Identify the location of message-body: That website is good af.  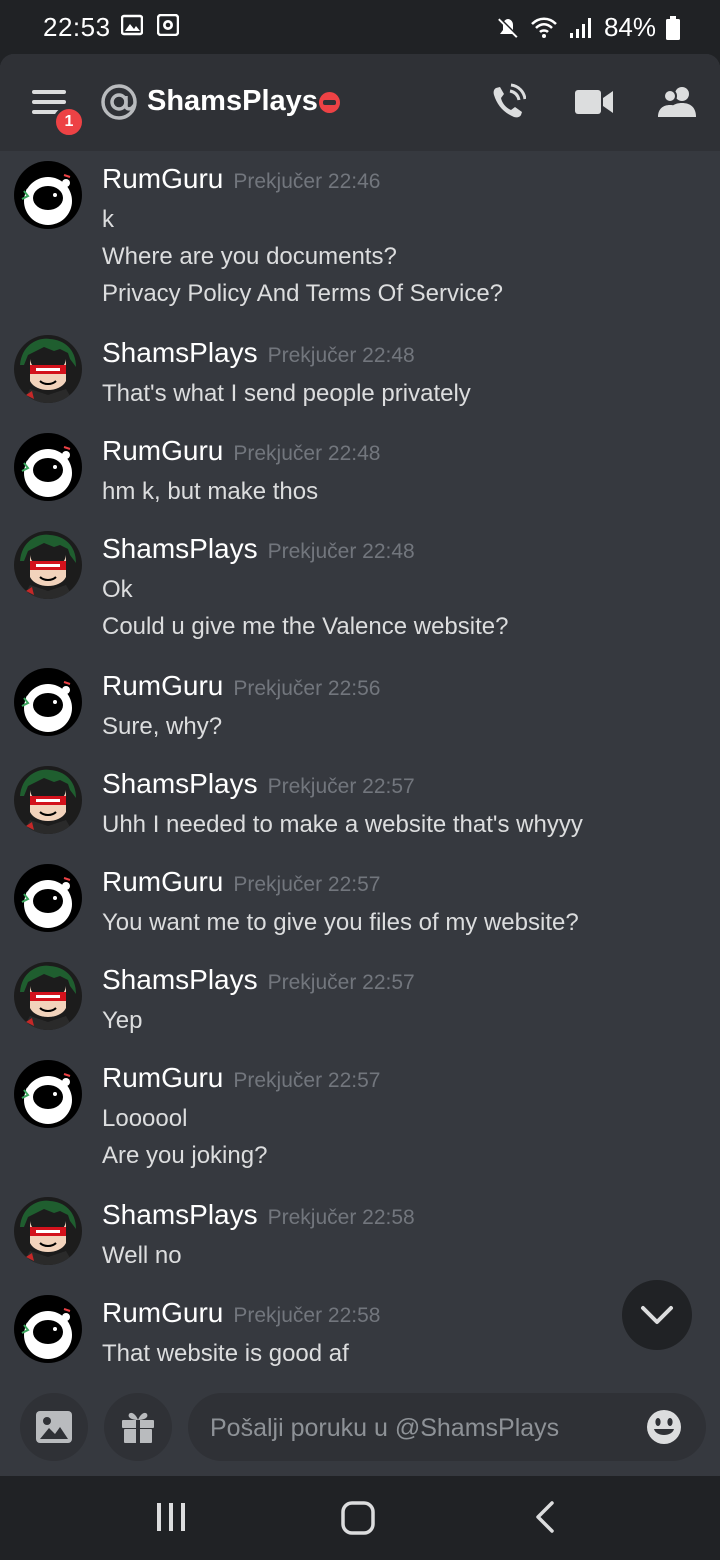
(225, 1353).